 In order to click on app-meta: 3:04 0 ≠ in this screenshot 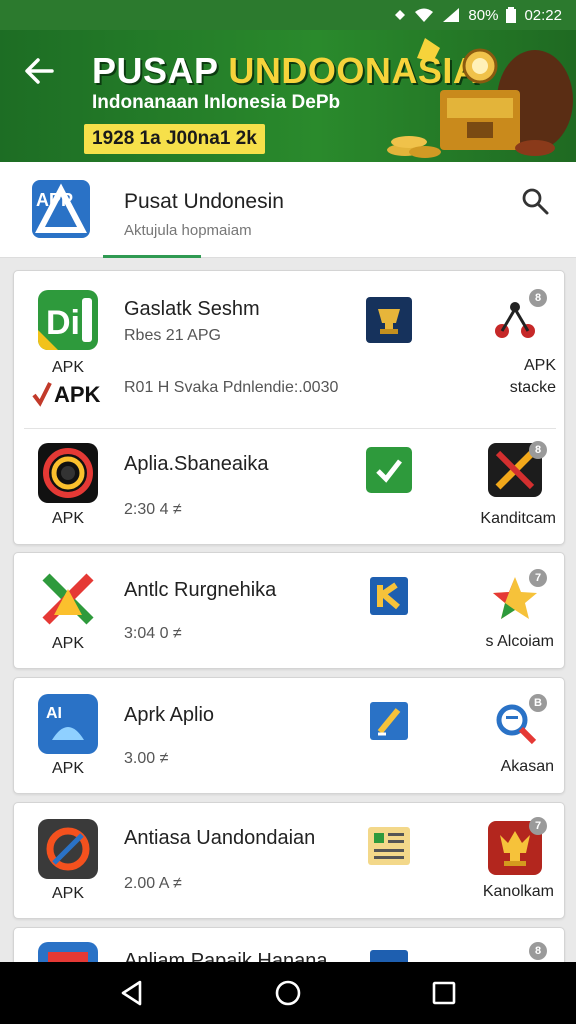, I will do `click(153, 633)`.